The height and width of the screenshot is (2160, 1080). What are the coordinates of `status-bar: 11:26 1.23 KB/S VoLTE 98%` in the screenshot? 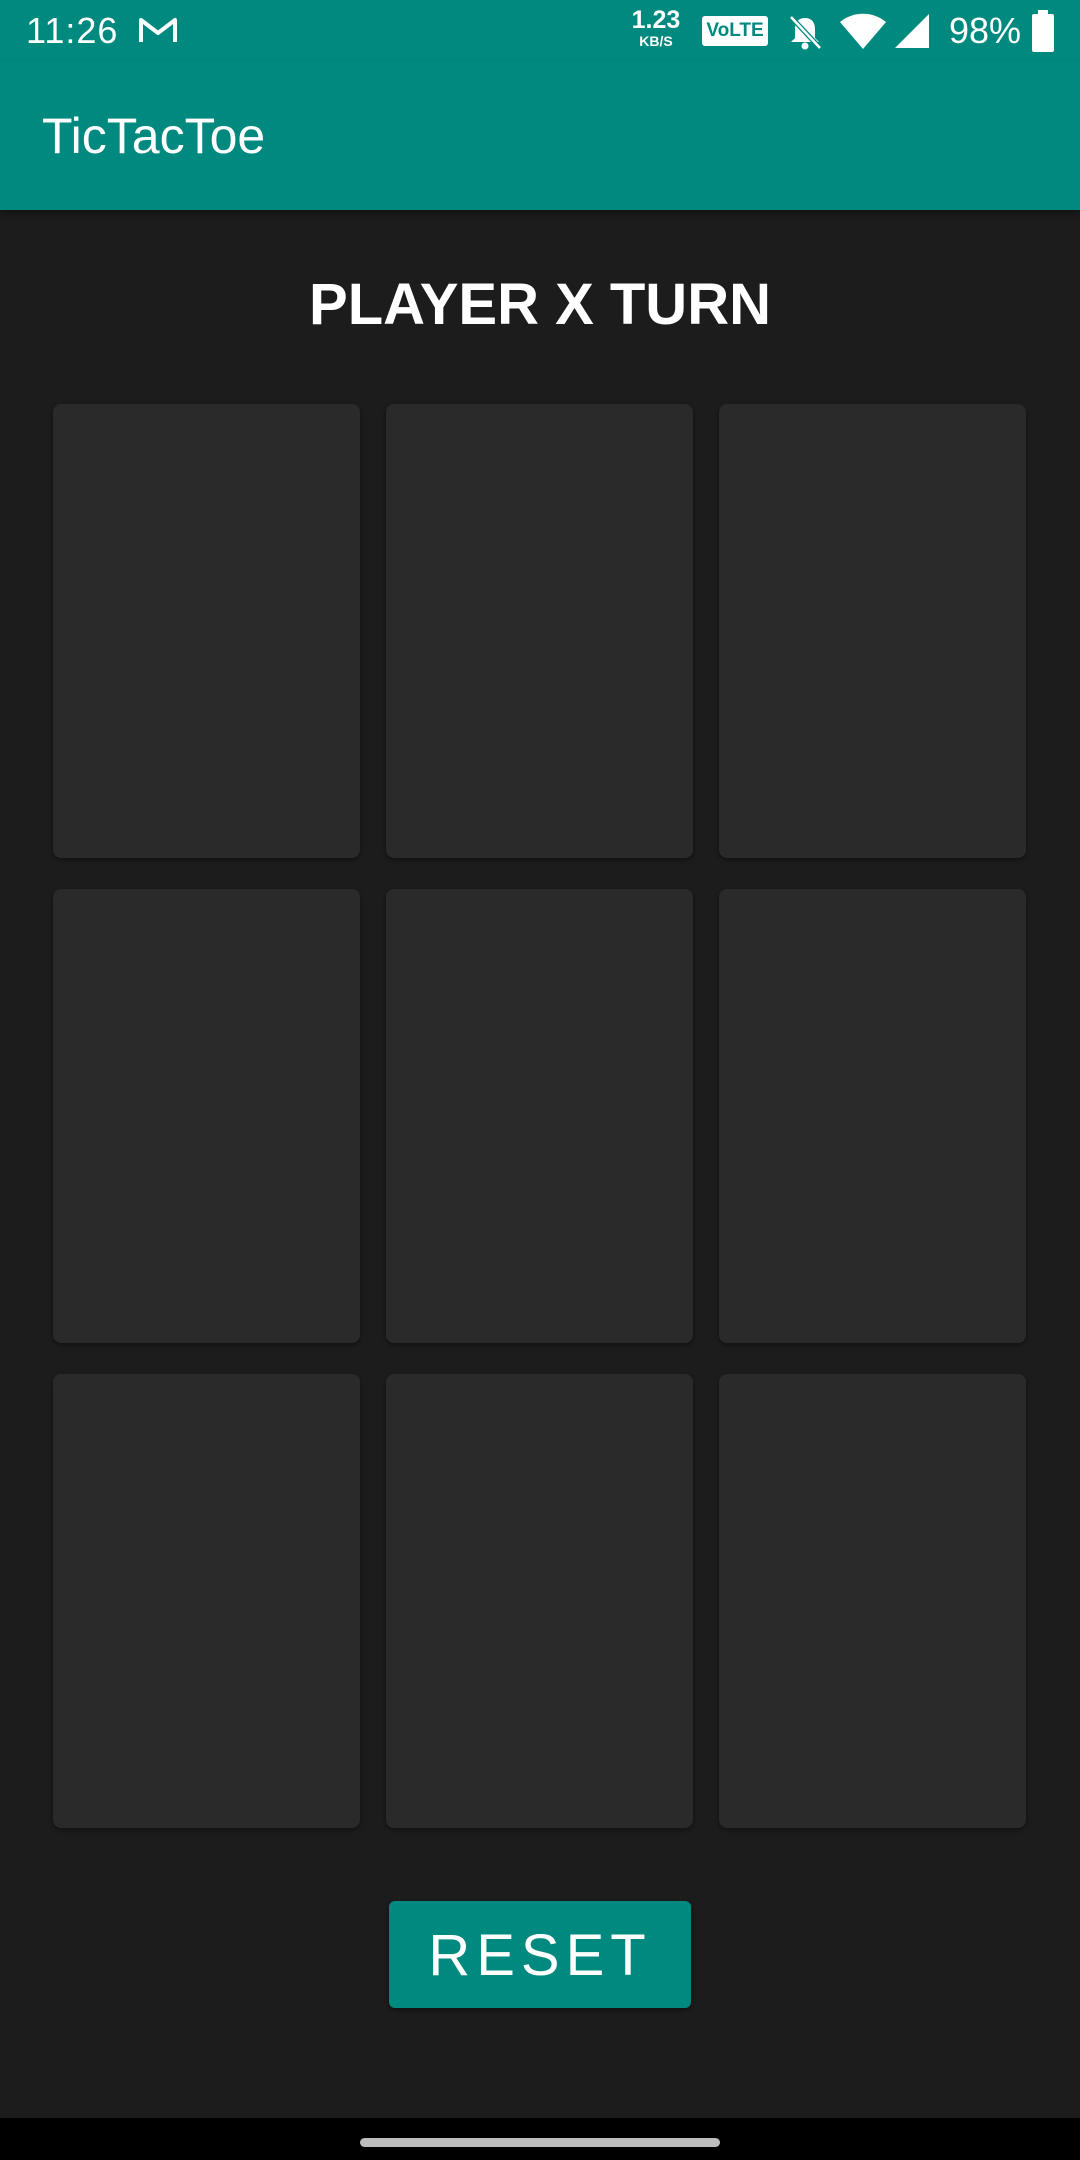 It's located at (540, 31).